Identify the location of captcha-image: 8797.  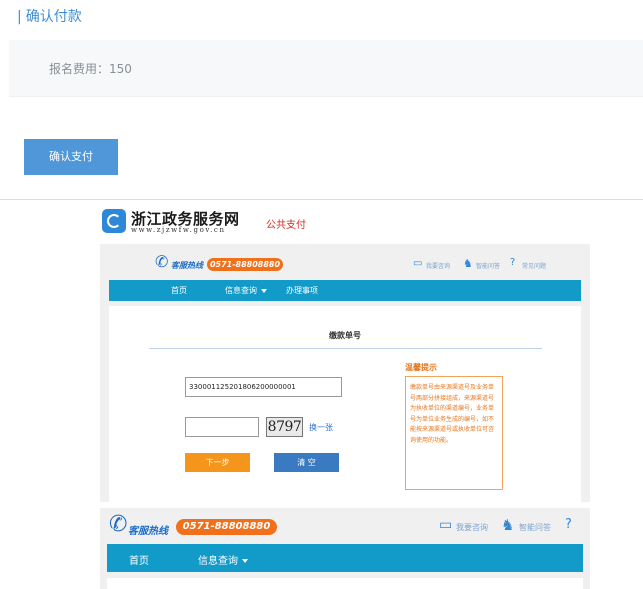
(284, 427).